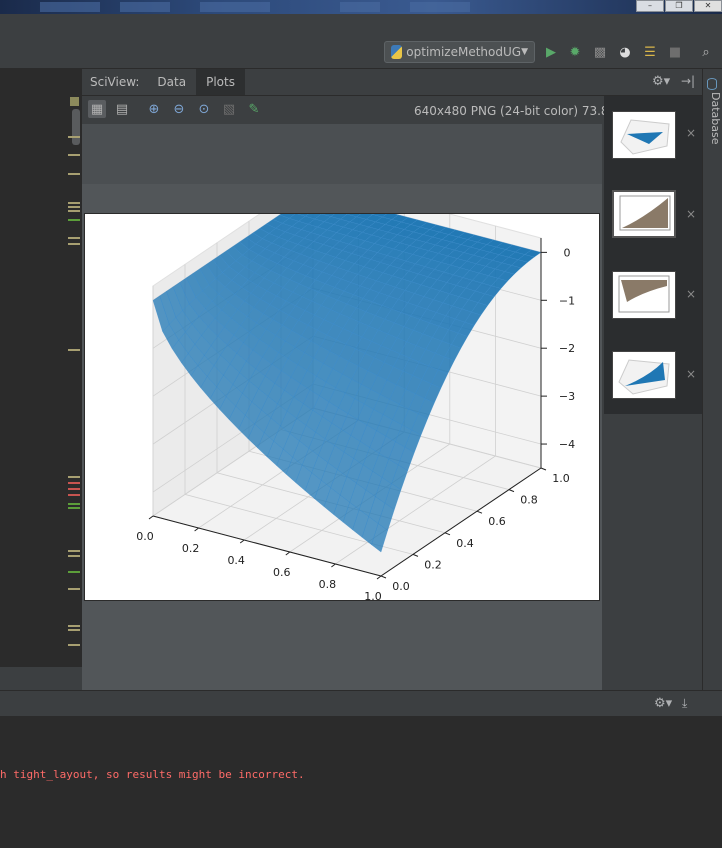 Image resolution: width=722 pixels, height=848 pixels. I want to click on zoom-in-icon: ⊕, so click(154, 109).